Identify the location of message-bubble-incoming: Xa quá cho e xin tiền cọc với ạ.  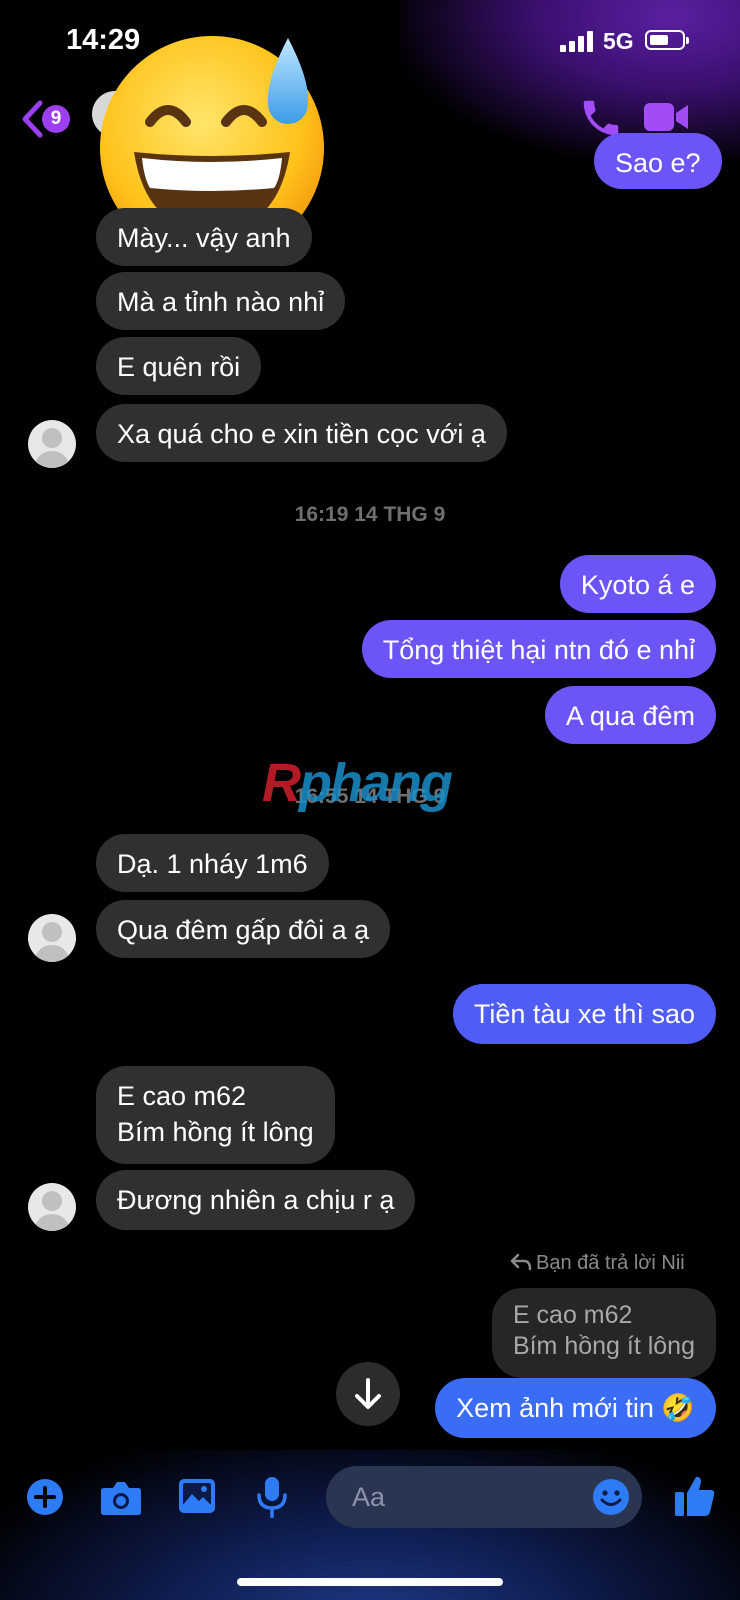
(301, 433).